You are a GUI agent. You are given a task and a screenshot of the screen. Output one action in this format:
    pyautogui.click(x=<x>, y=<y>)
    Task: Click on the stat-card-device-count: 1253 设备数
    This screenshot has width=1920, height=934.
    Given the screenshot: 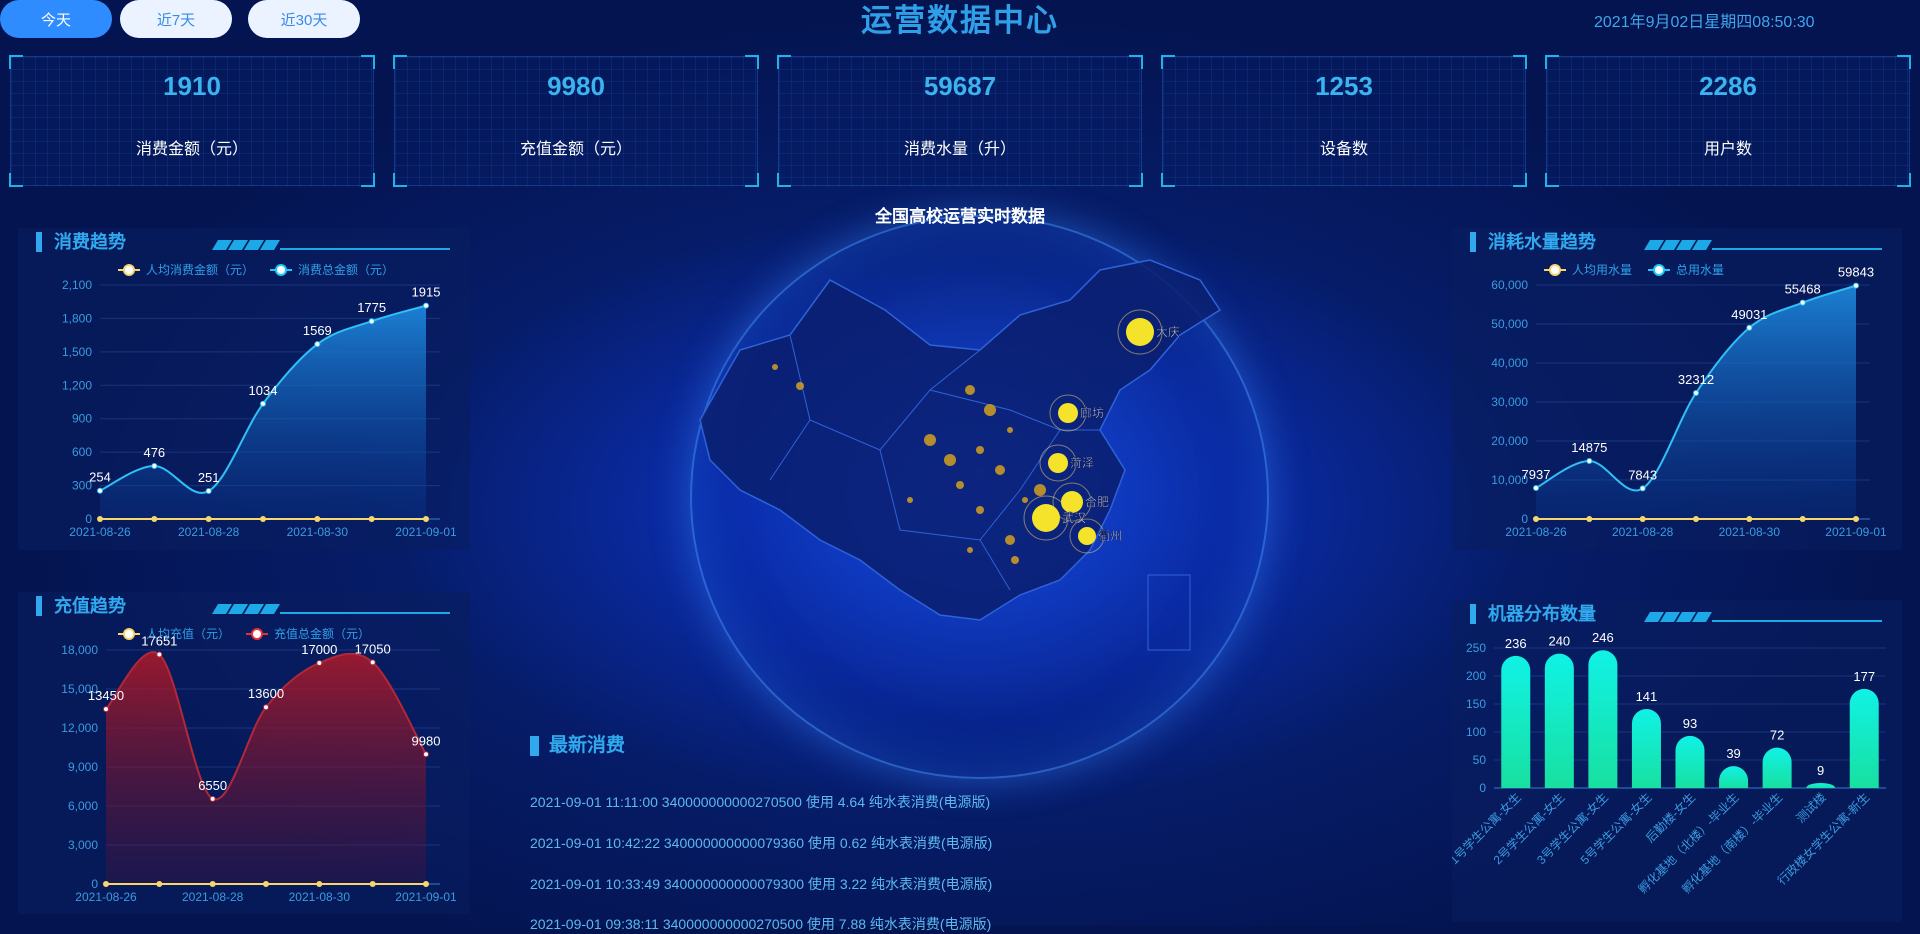 What is the action you would take?
    pyautogui.click(x=1344, y=121)
    